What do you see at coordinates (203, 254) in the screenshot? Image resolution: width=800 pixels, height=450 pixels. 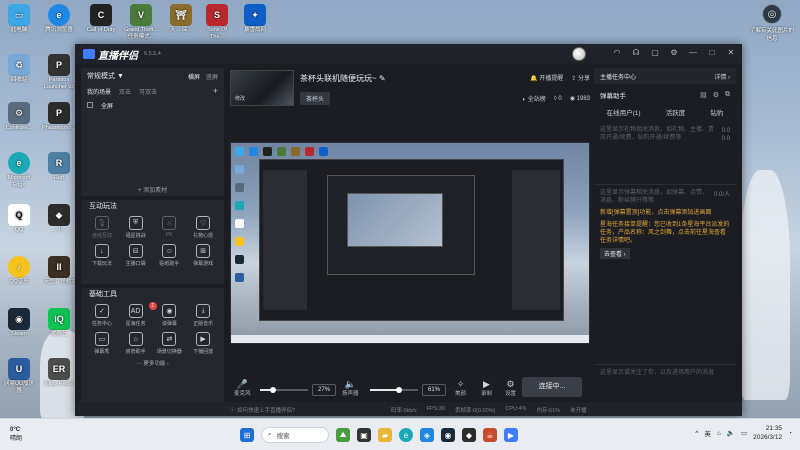 I see `tool-danmu-game: ⊞ 弹幕游戏` at bounding box center [203, 254].